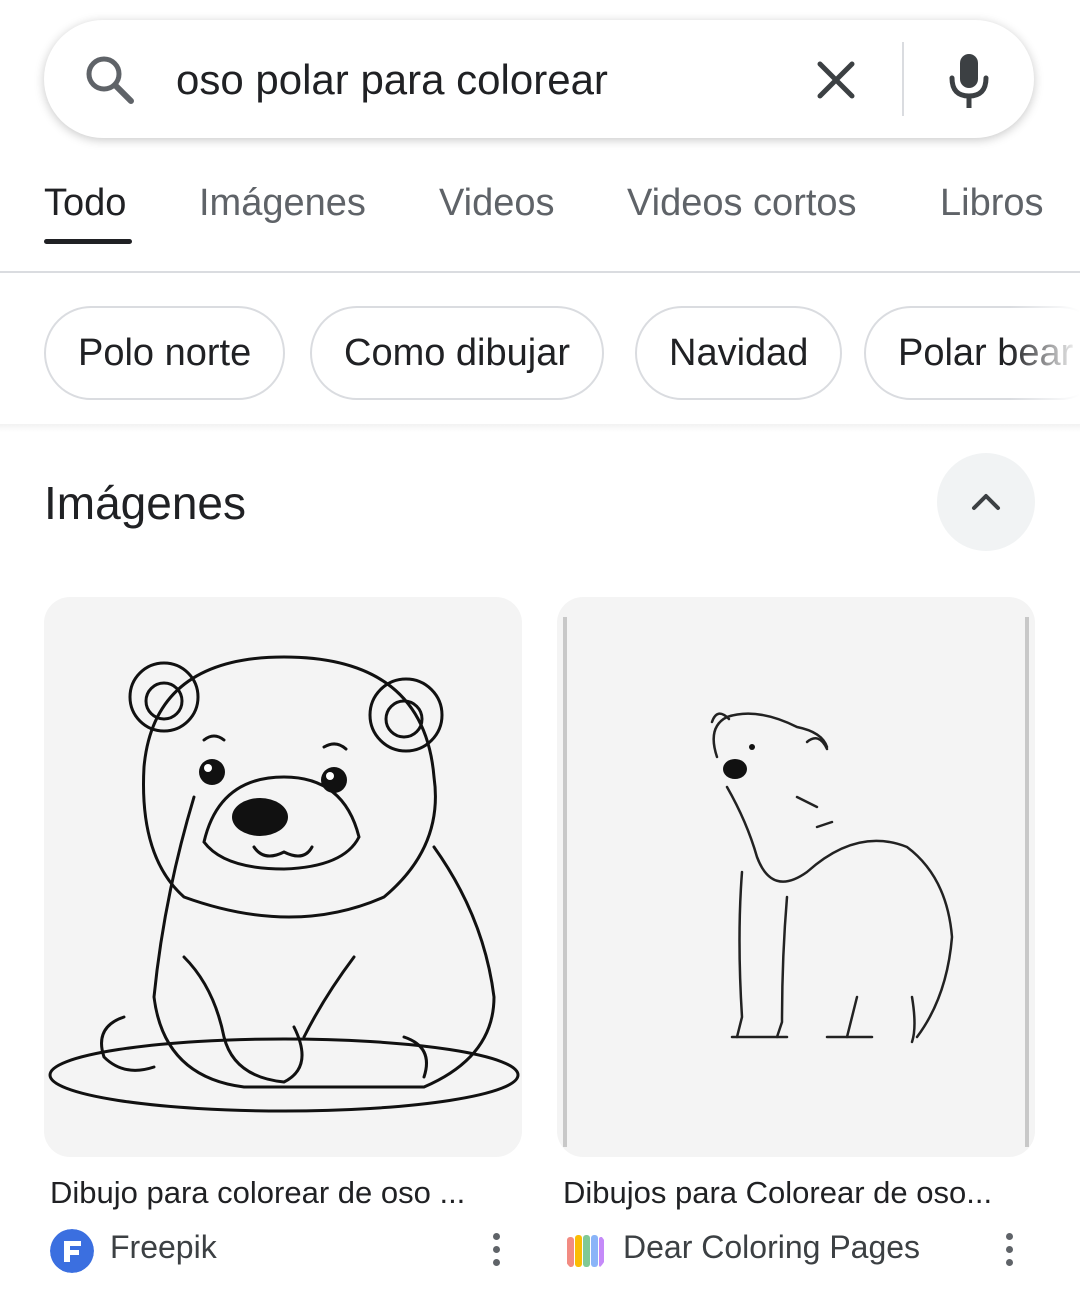 This screenshot has height=1294, width=1080. Describe the element at coordinates (540, 272) in the screenshot. I see `tabs-divider` at that location.